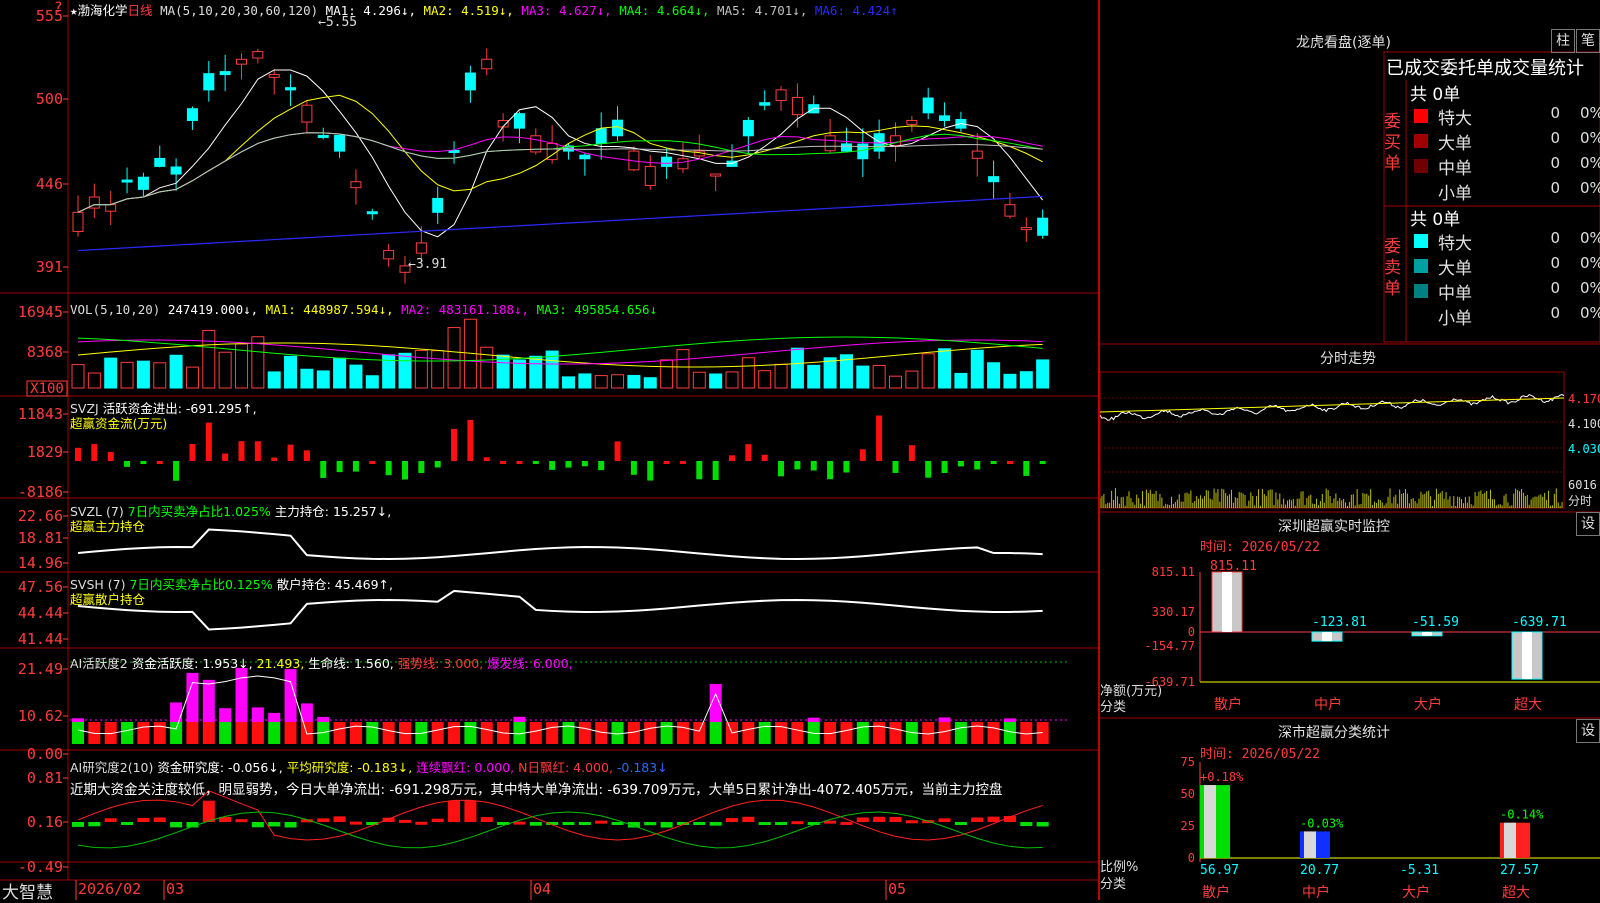 The width and height of the screenshot is (1600, 903). What do you see at coordinates (1113, 707) in the screenshot?
I see `sz-monitor-unit2: 分类` at bounding box center [1113, 707].